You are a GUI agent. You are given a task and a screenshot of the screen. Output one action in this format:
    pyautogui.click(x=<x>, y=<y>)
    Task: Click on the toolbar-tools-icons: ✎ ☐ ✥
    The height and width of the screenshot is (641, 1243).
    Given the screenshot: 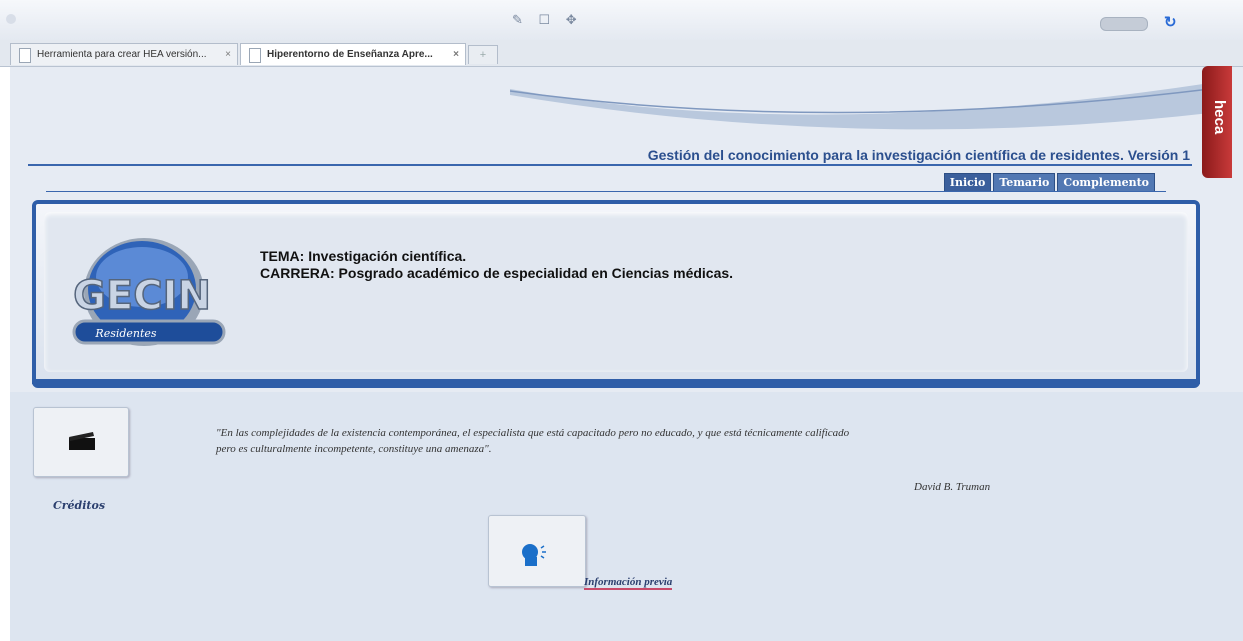 What is the action you would take?
    pyautogui.click(x=547, y=20)
    